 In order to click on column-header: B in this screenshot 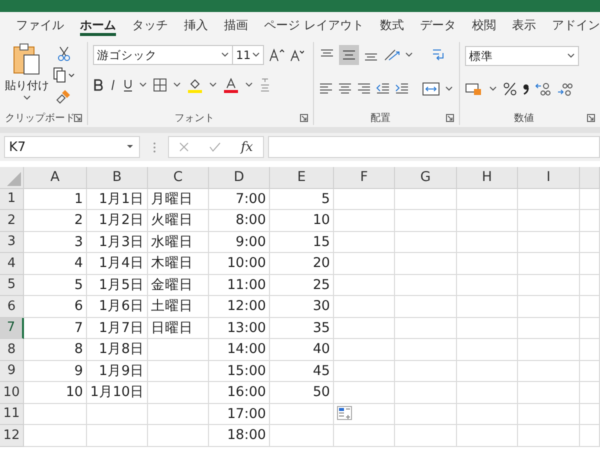, I will do `click(117, 177)`.